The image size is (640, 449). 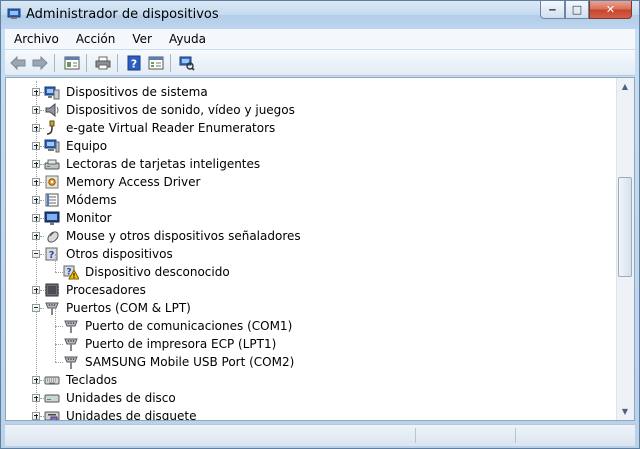 What do you see at coordinates (52, 290) in the screenshot?
I see `processor-icon` at bounding box center [52, 290].